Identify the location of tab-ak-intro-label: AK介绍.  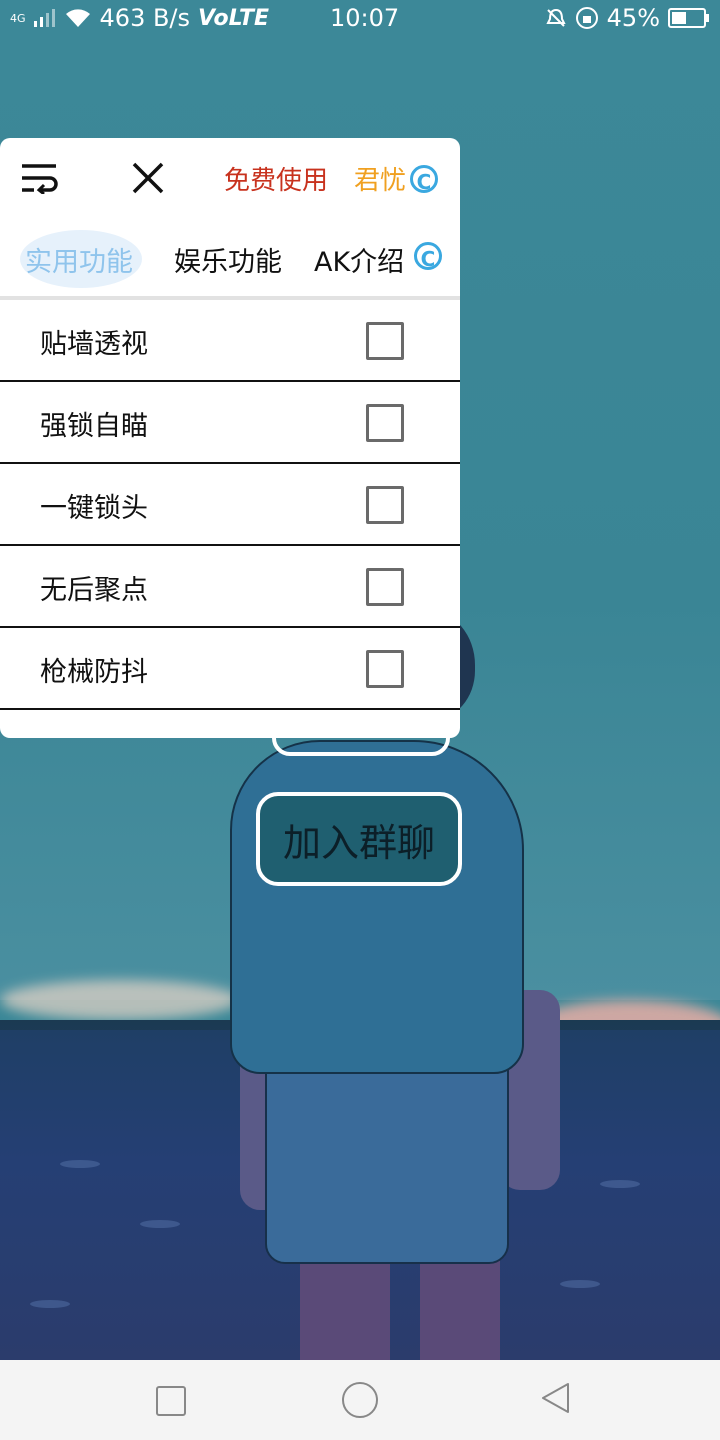
(359, 262).